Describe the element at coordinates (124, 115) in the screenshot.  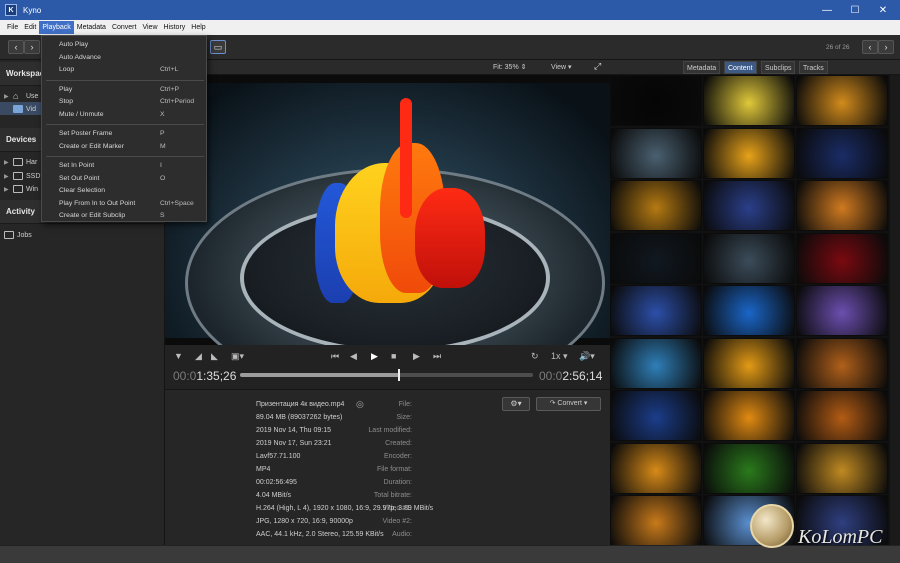
I see `menu-item-mute-unmute: Mute / Unmute X` at that location.